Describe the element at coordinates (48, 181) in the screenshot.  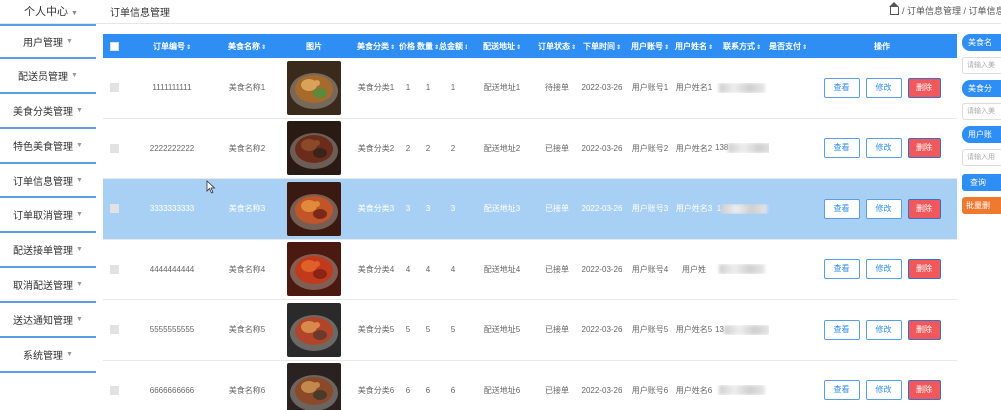
I see `sidebar-item: 订单信息管理 ▼` at that location.